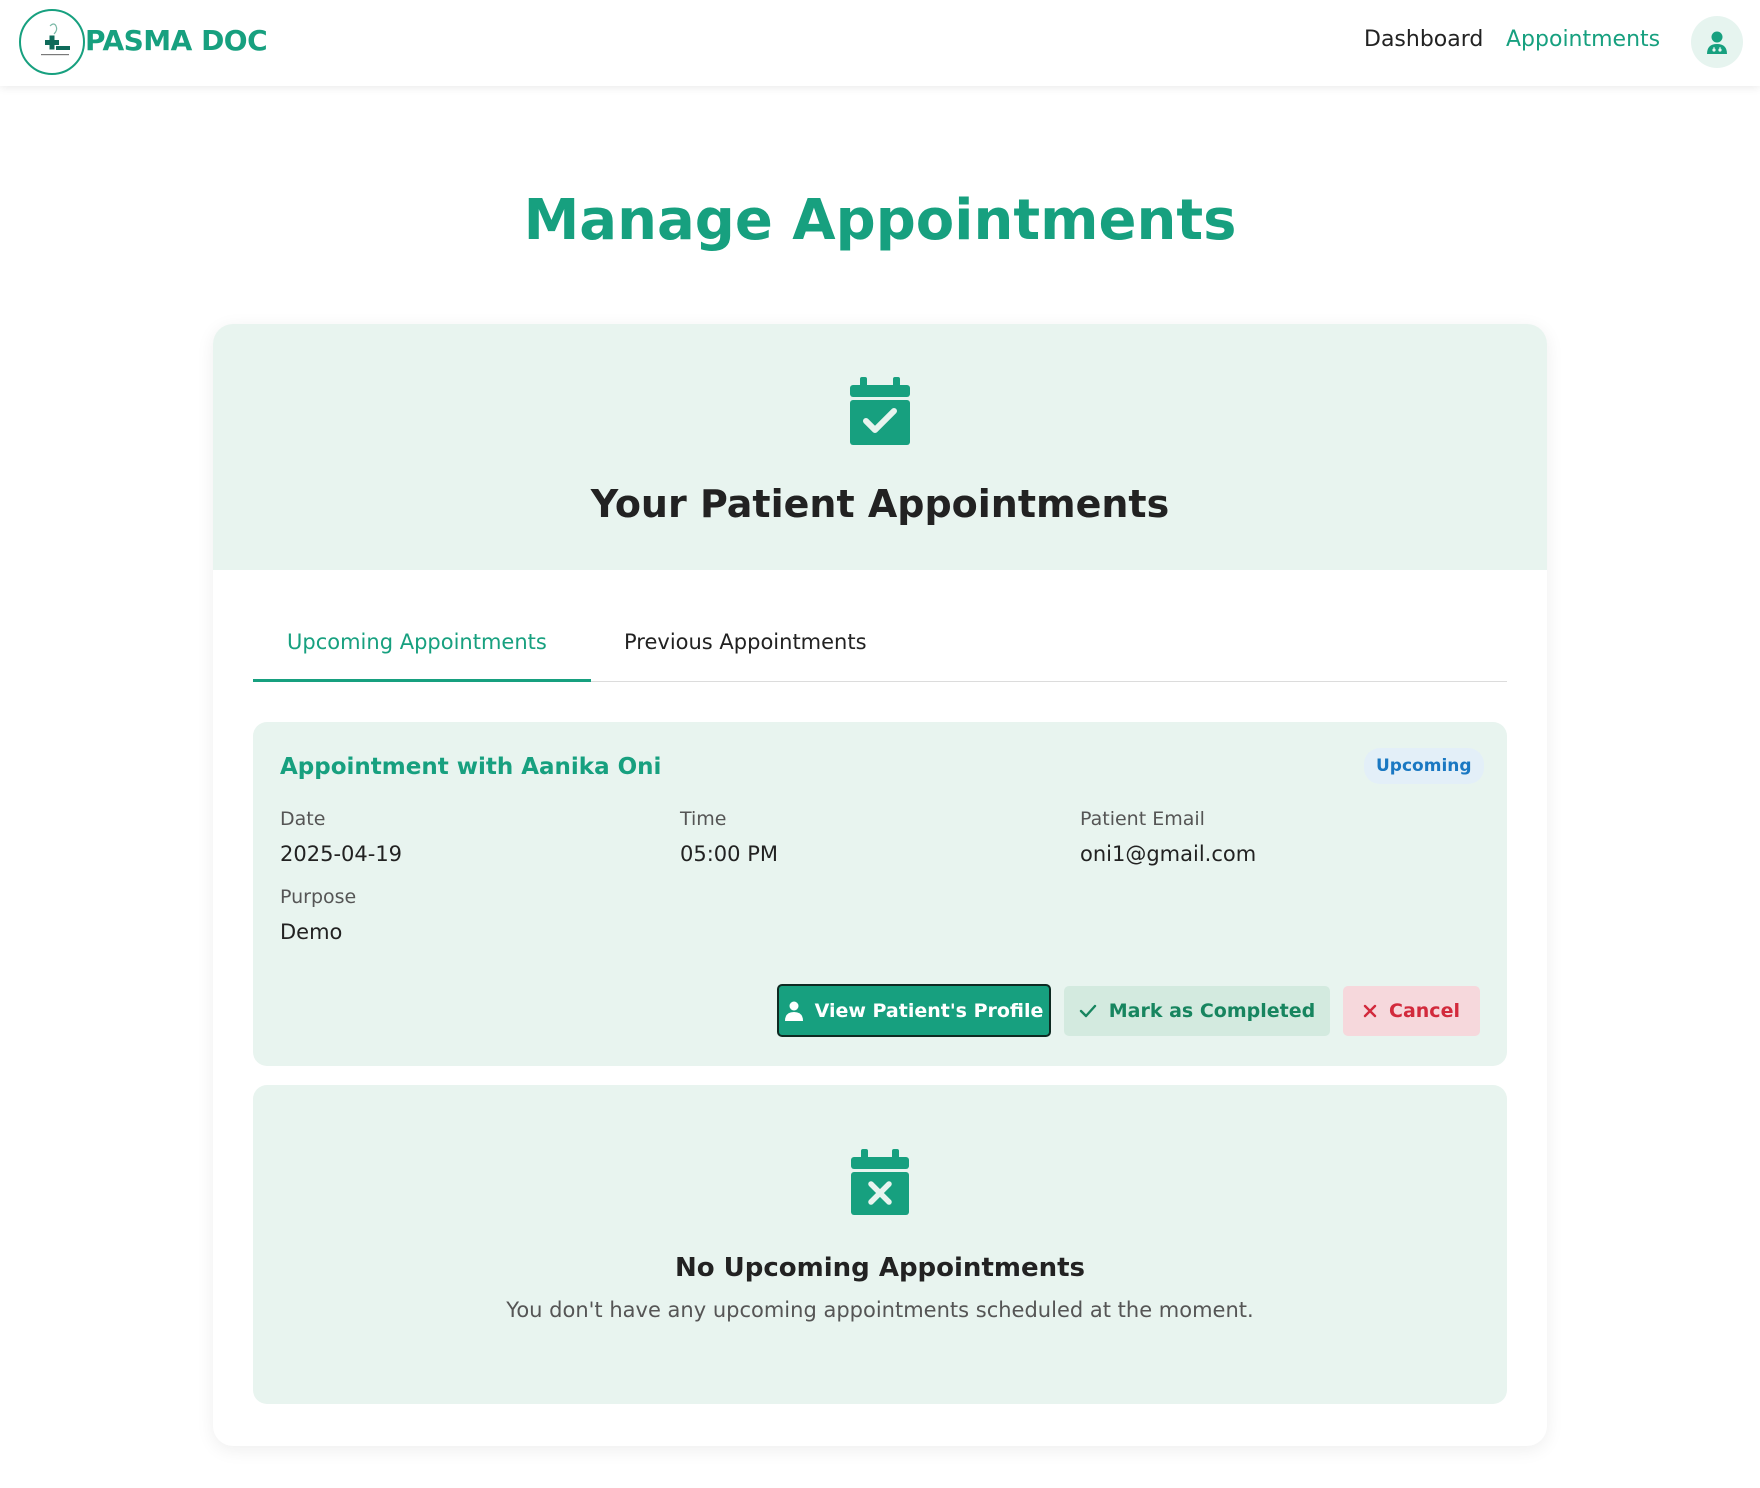  What do you see at coordinates (341, 854) in the screenshot?
I see `date-value: 2025-04-19` at bounding box center [341, 854].